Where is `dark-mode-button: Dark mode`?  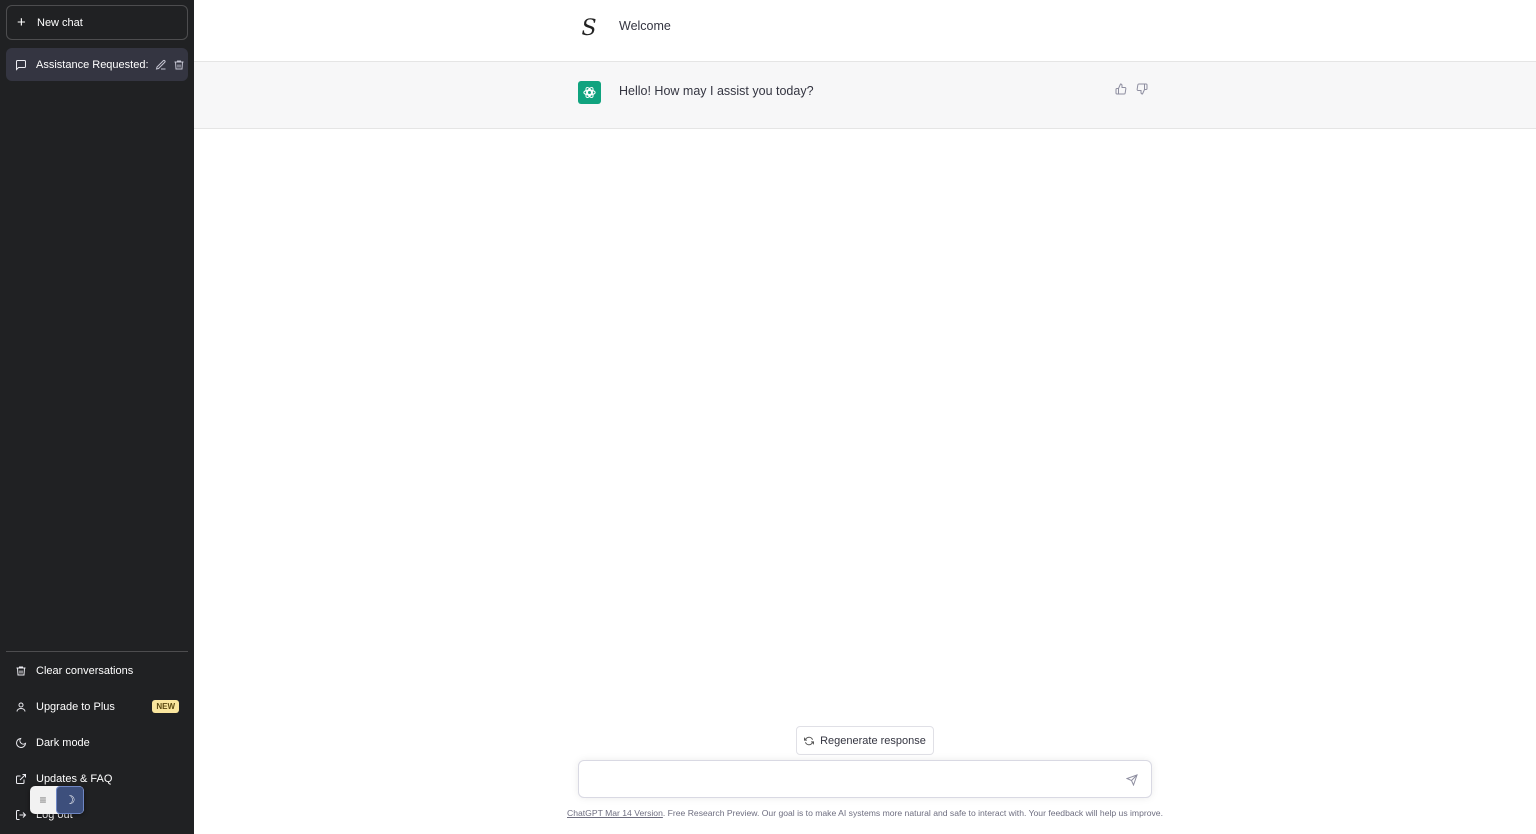
dark-mode-button: Dark mode is located at coordinates (97, 743).